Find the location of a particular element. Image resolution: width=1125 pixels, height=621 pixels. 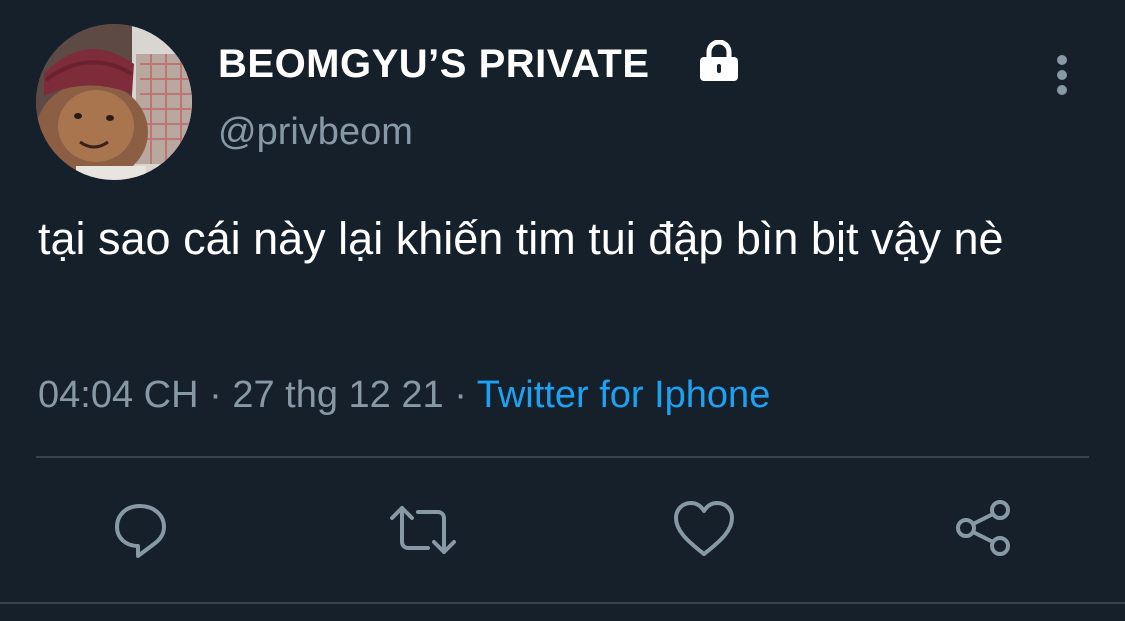

handle: @privbeom is located at coordinates (315, 132).